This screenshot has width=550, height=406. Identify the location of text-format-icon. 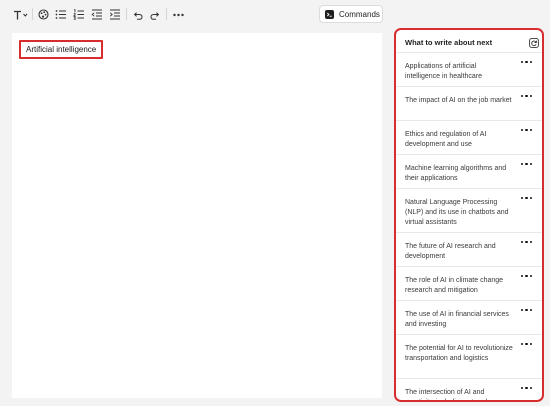
(21, 14).